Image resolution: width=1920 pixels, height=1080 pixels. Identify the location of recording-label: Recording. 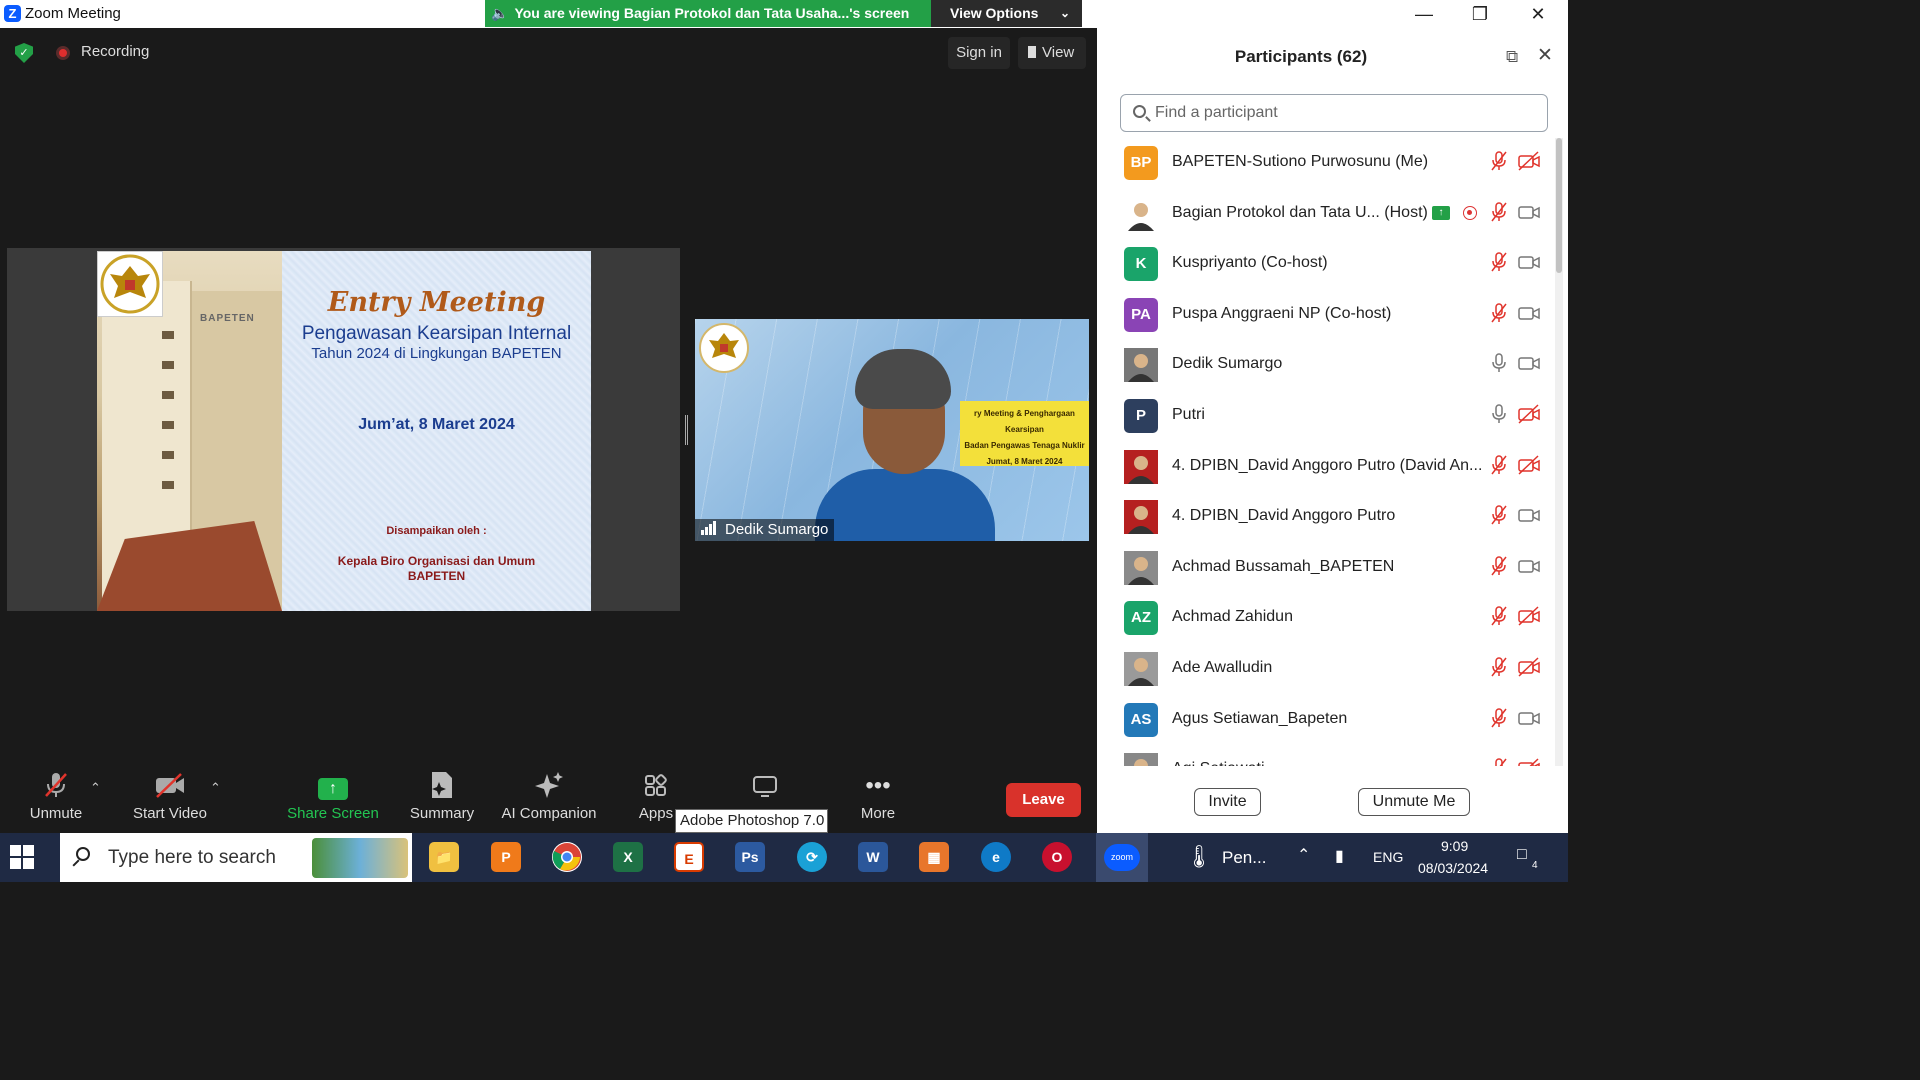
(115, 51).